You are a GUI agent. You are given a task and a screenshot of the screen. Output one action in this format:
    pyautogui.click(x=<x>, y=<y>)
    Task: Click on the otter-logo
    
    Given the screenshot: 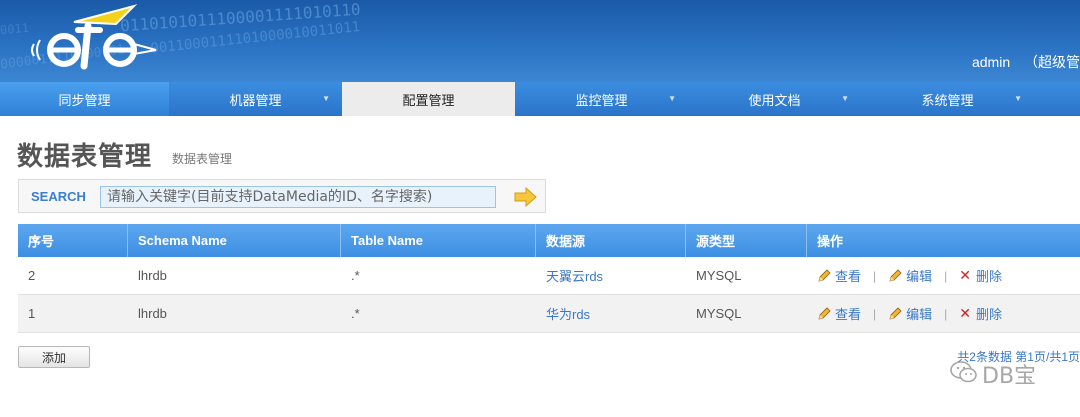 What is the action you would take?
    pyautogui.click(x=98, y=41)
    